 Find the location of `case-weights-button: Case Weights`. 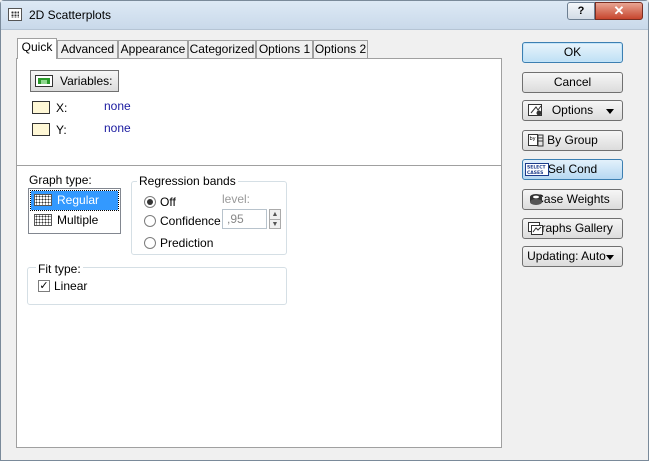

case-weights-button: Case Weights is located at coordinates (572, 199).